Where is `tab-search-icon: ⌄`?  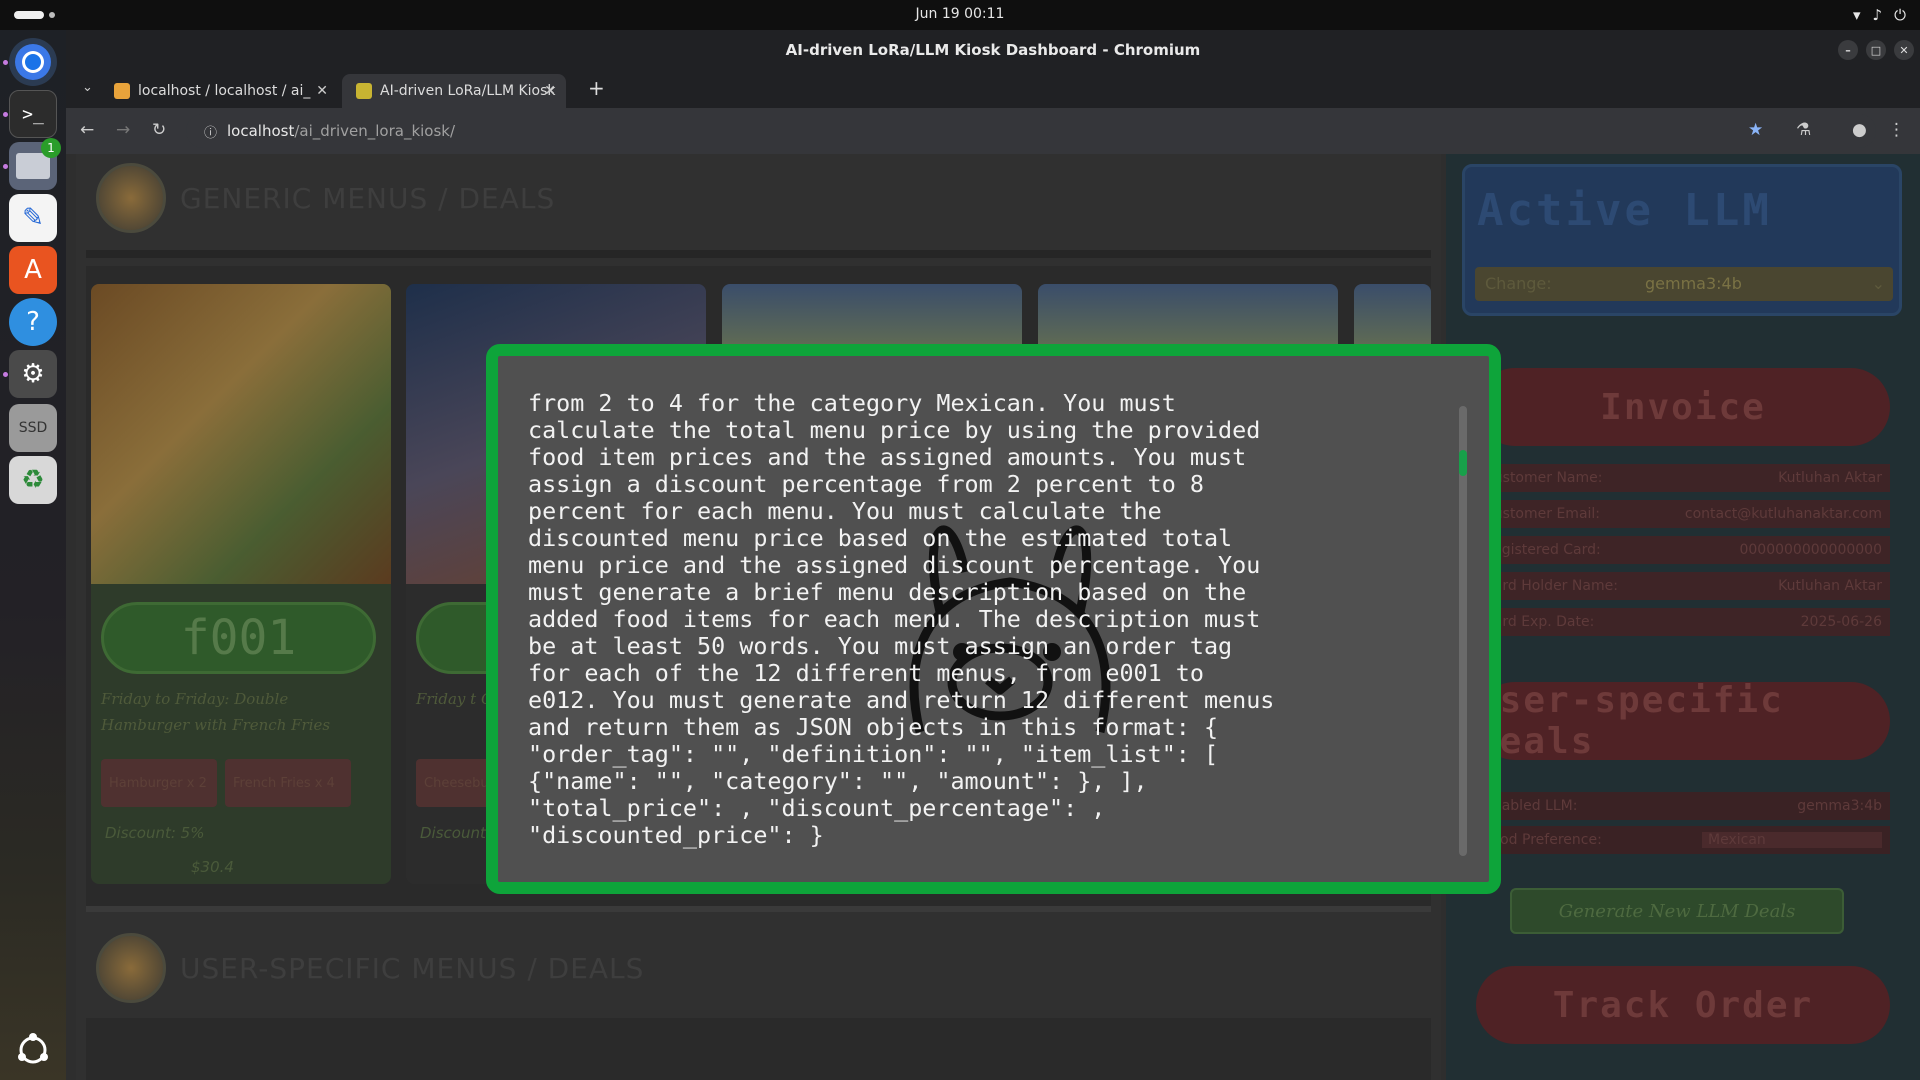 tab-search-icon: ⌄ is located at coordinates (87, 87).